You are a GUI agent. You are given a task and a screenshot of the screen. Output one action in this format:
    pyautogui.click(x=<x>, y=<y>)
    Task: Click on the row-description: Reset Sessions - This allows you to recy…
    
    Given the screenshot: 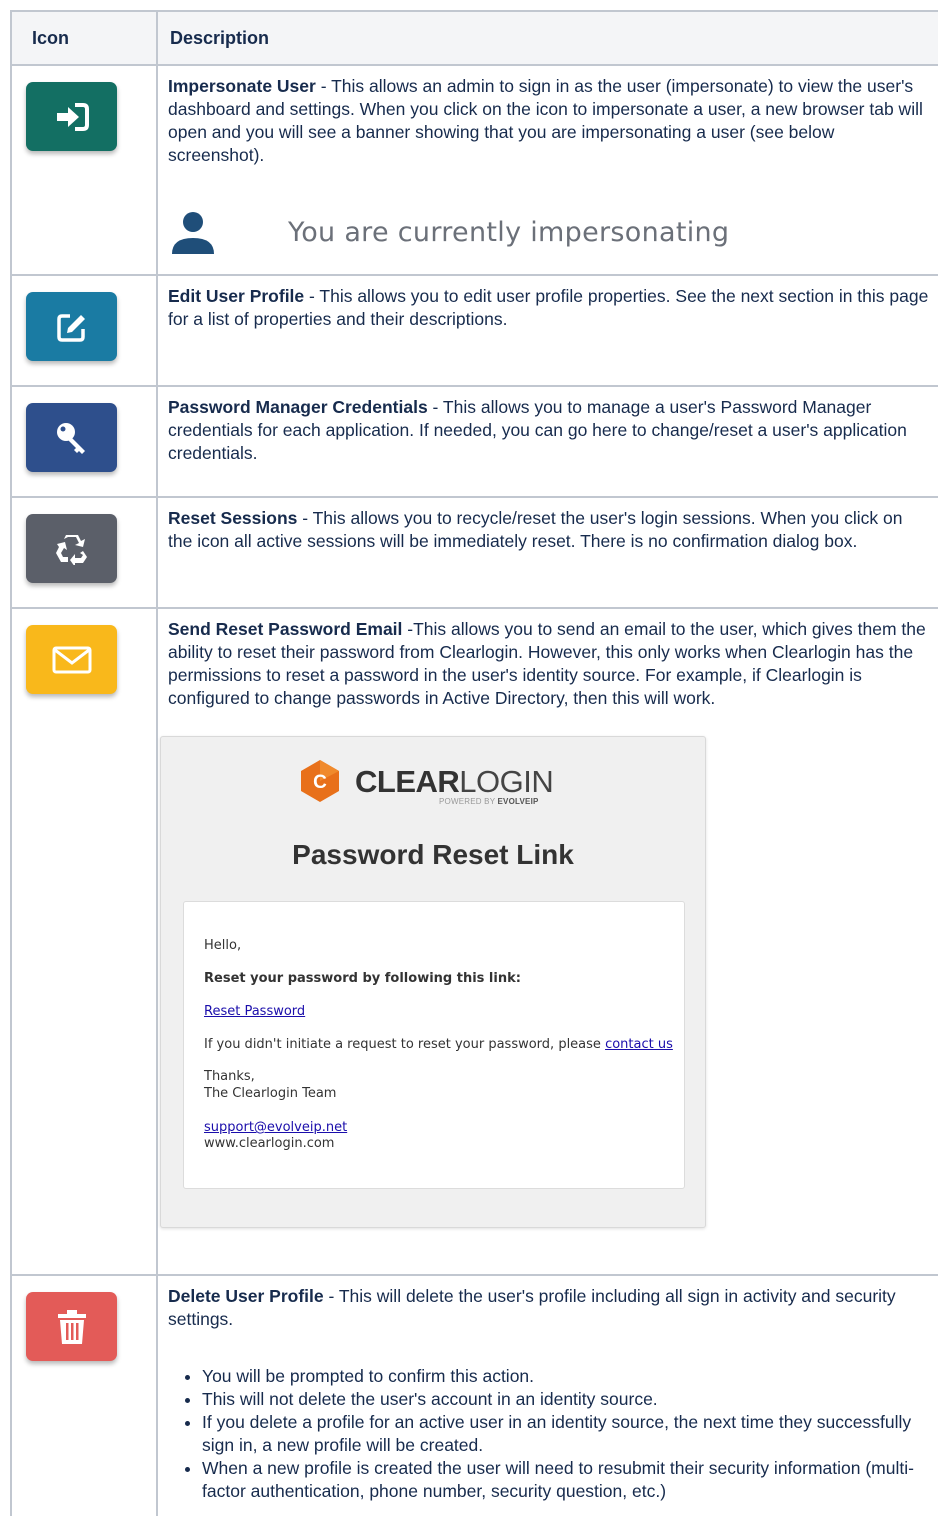 What is the action you would take?
    pyautogui.click(x=548, y=525)
    